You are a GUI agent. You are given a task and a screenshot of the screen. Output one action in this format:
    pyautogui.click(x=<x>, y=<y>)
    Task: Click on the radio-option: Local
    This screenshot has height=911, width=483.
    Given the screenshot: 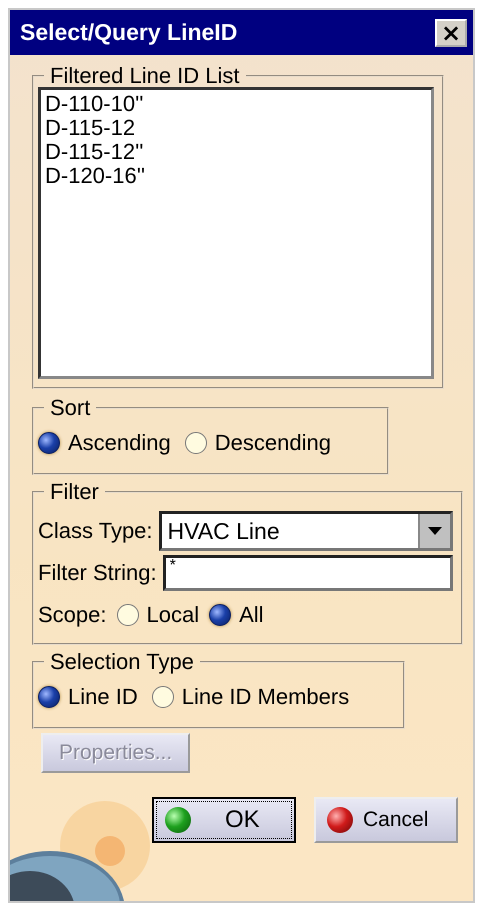 What is the action you would take?
    pyautogui.click(x=158, y=615)
    